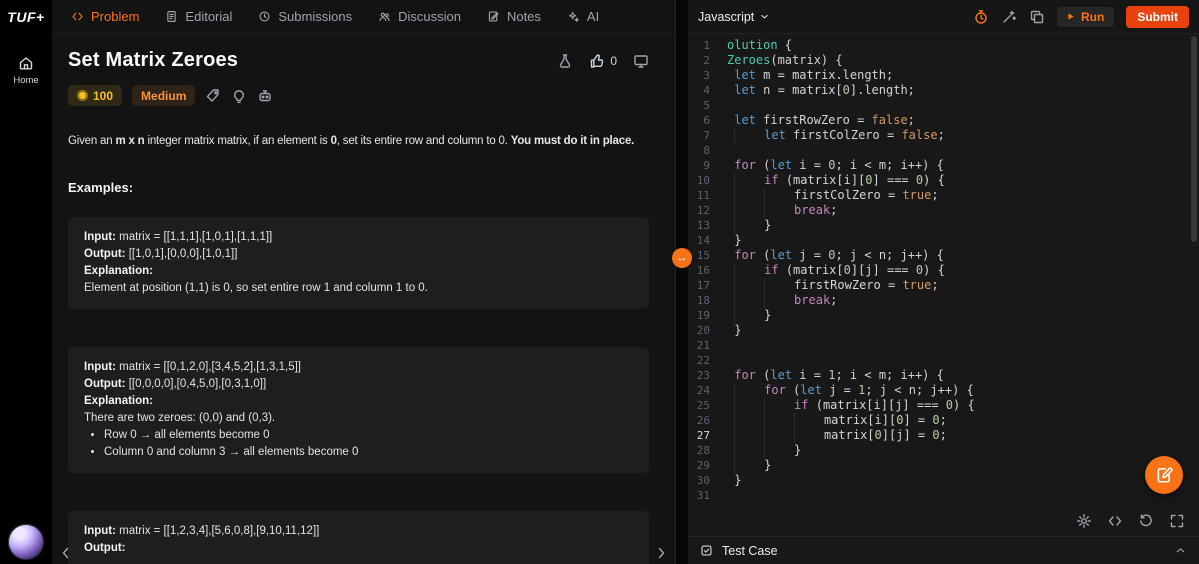 The width and height of the screenshot is (1199, 564). Describe the element at coordinates (765, 16) in the screenshot. I see `chevron-down-icon` at that location.